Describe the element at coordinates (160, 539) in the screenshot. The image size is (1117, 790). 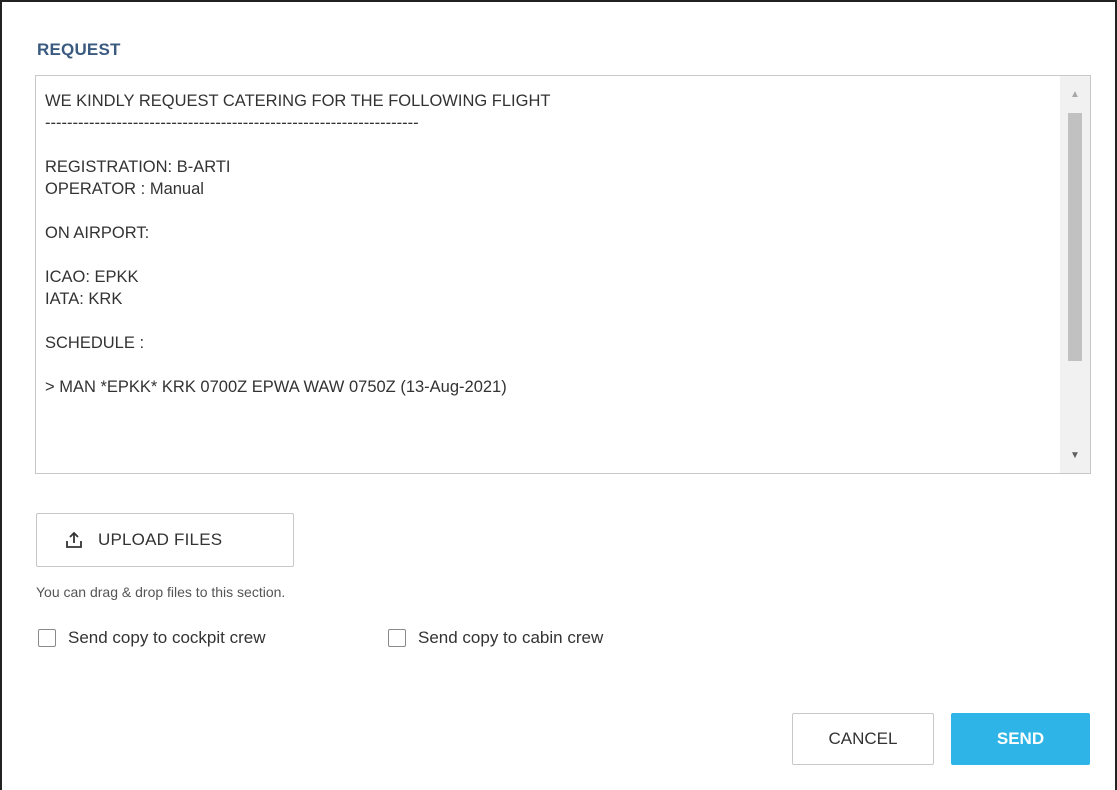
I see `upload-files-label: UPLOAD FILES` at that location.